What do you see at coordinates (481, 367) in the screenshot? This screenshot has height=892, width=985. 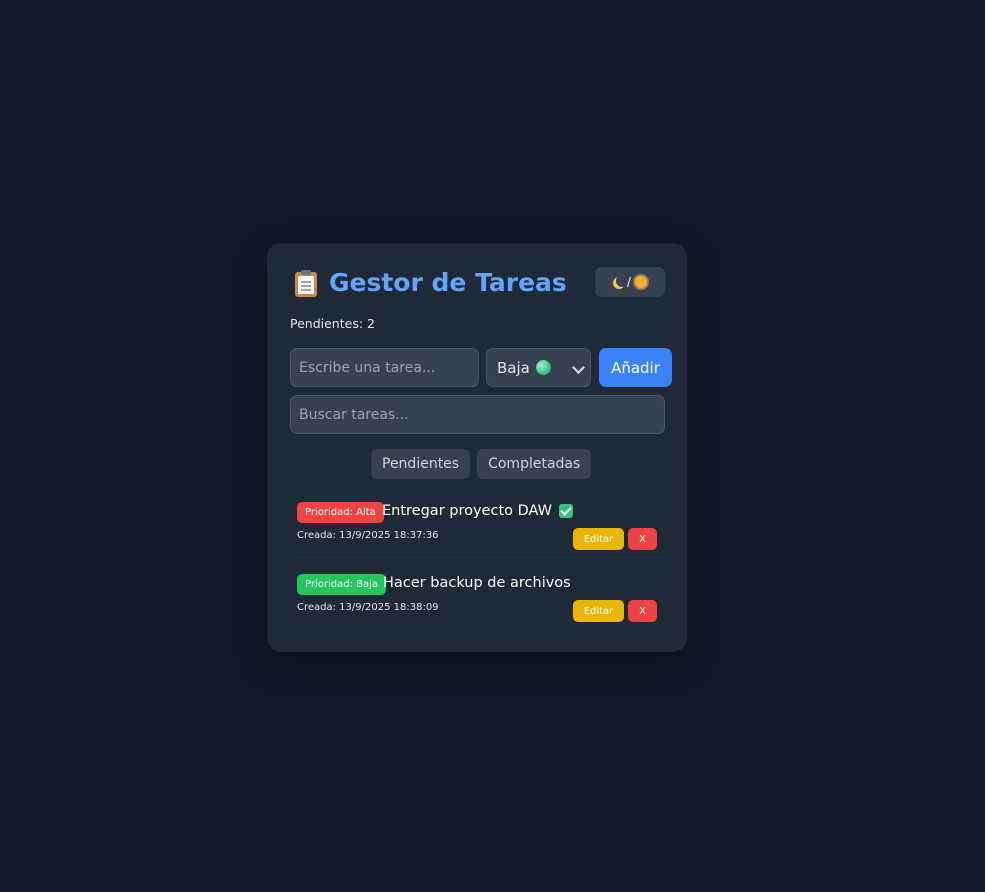 I see `new-task-row: Baja Añadir` at bounding box center [481, 367].